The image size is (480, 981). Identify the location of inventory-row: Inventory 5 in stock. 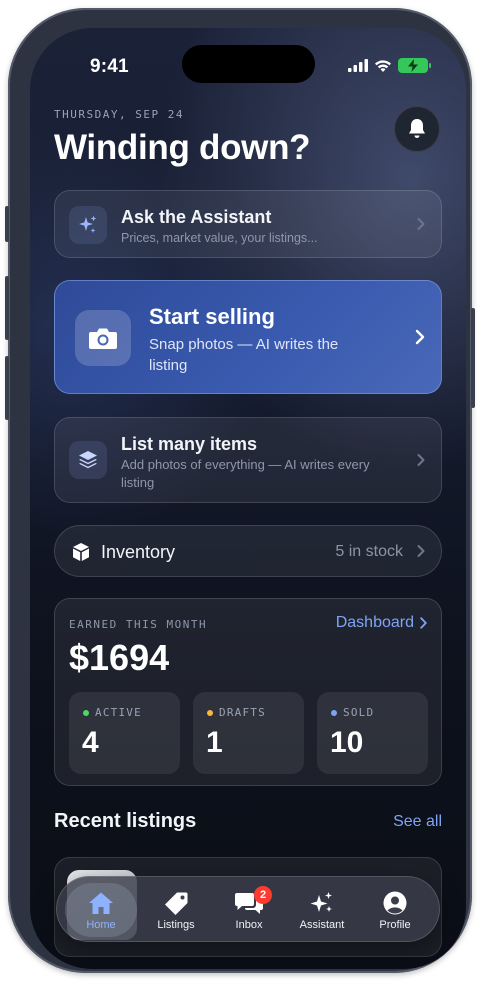
(248, 551).